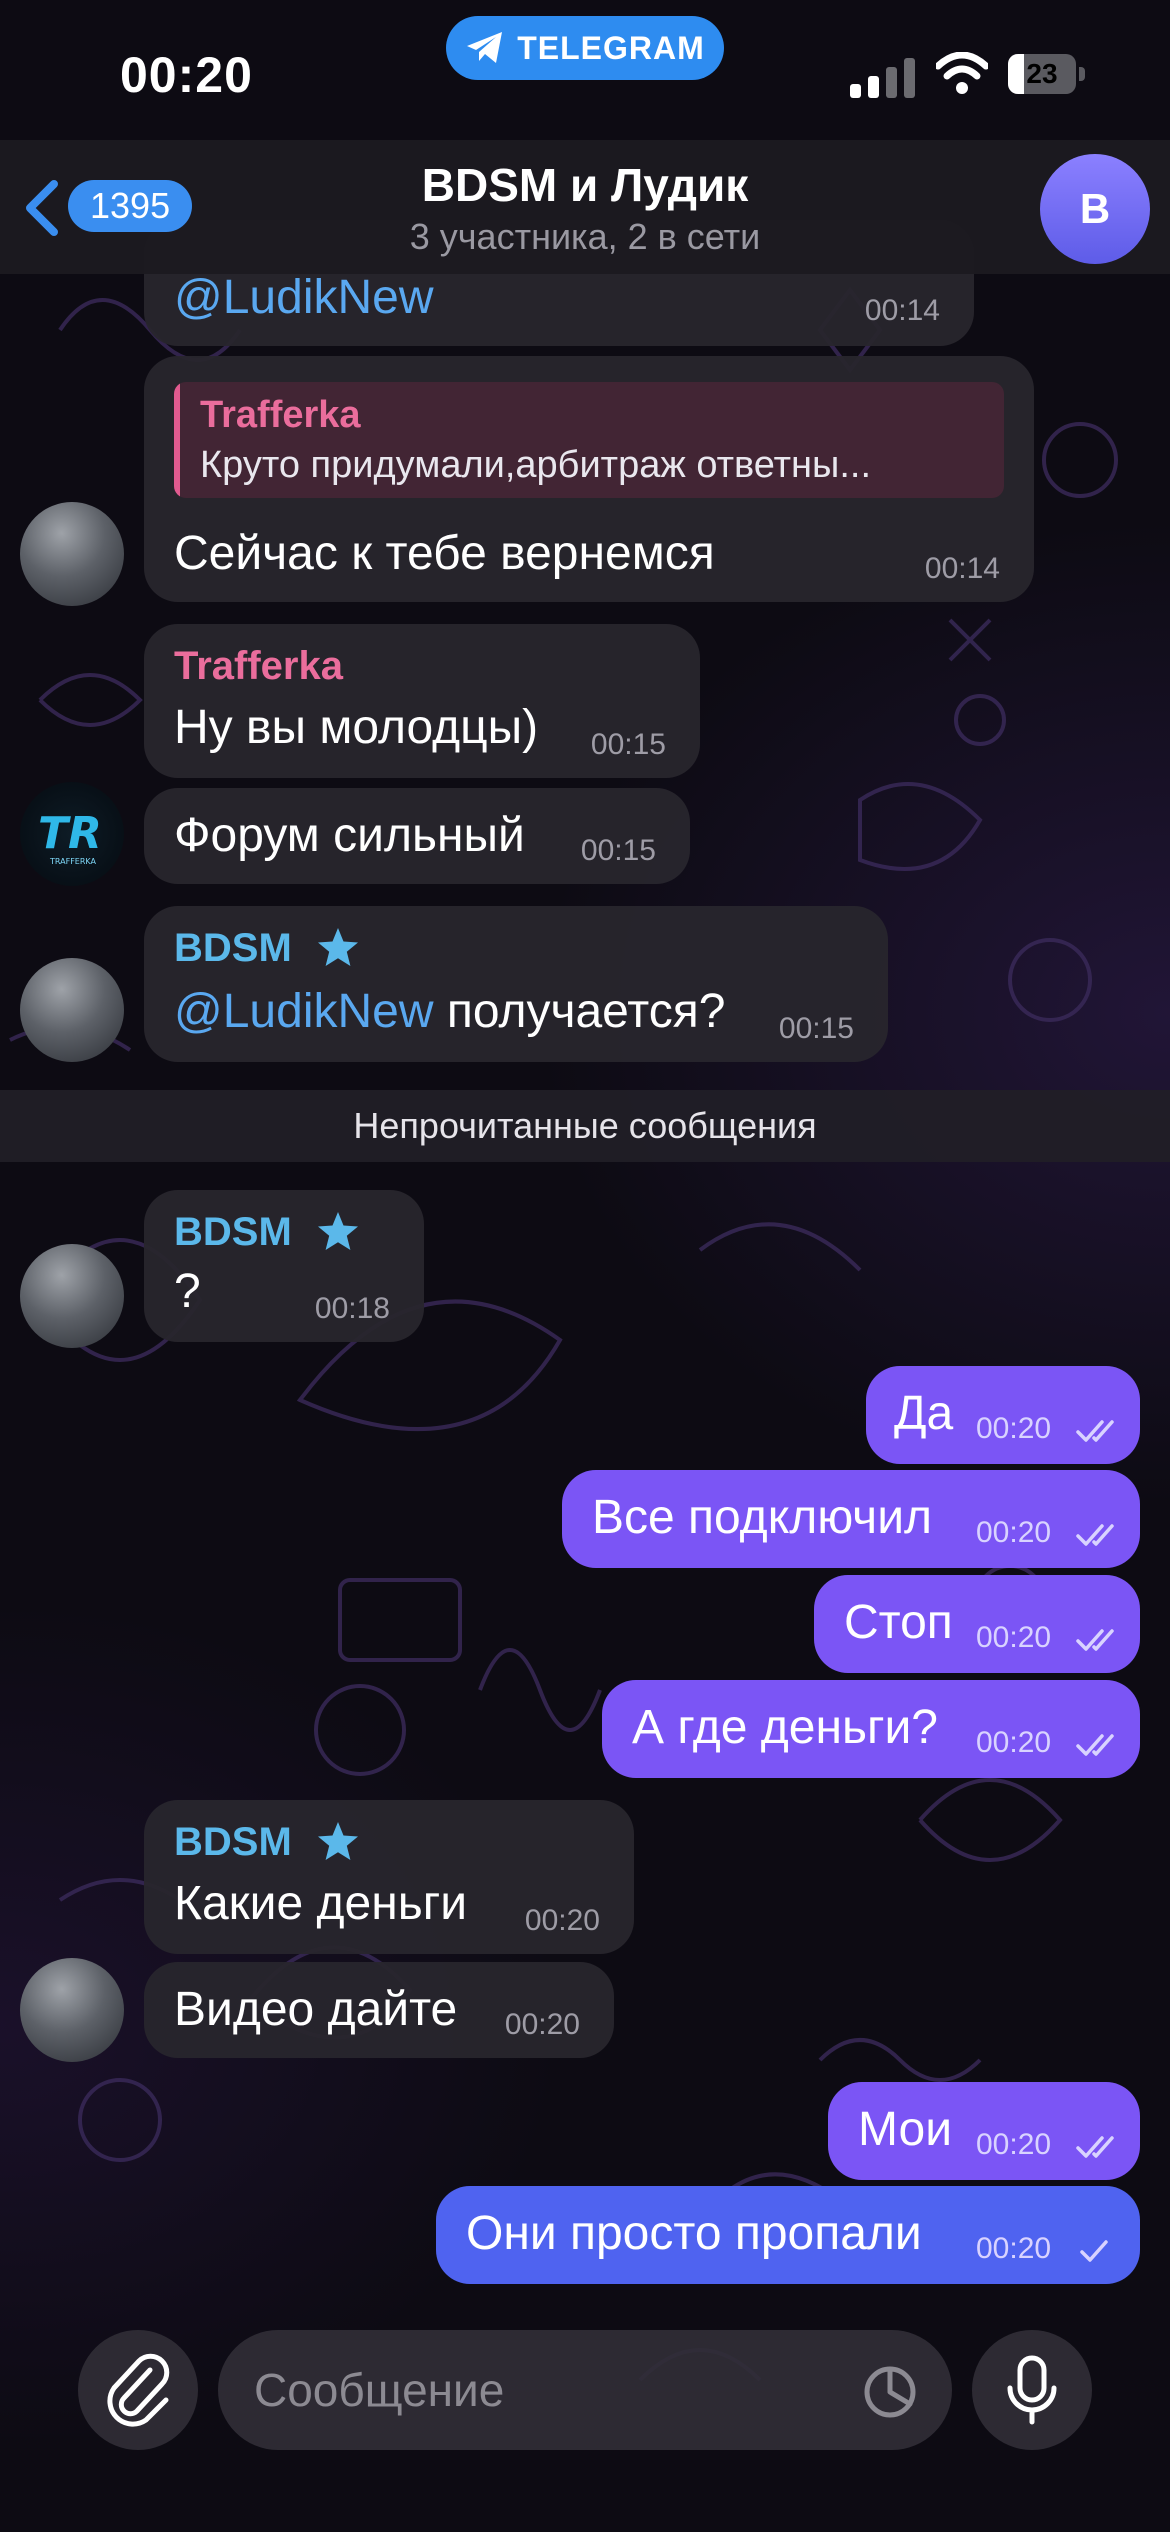  I want to click on message-text: Стоп, so click(898, 1622).